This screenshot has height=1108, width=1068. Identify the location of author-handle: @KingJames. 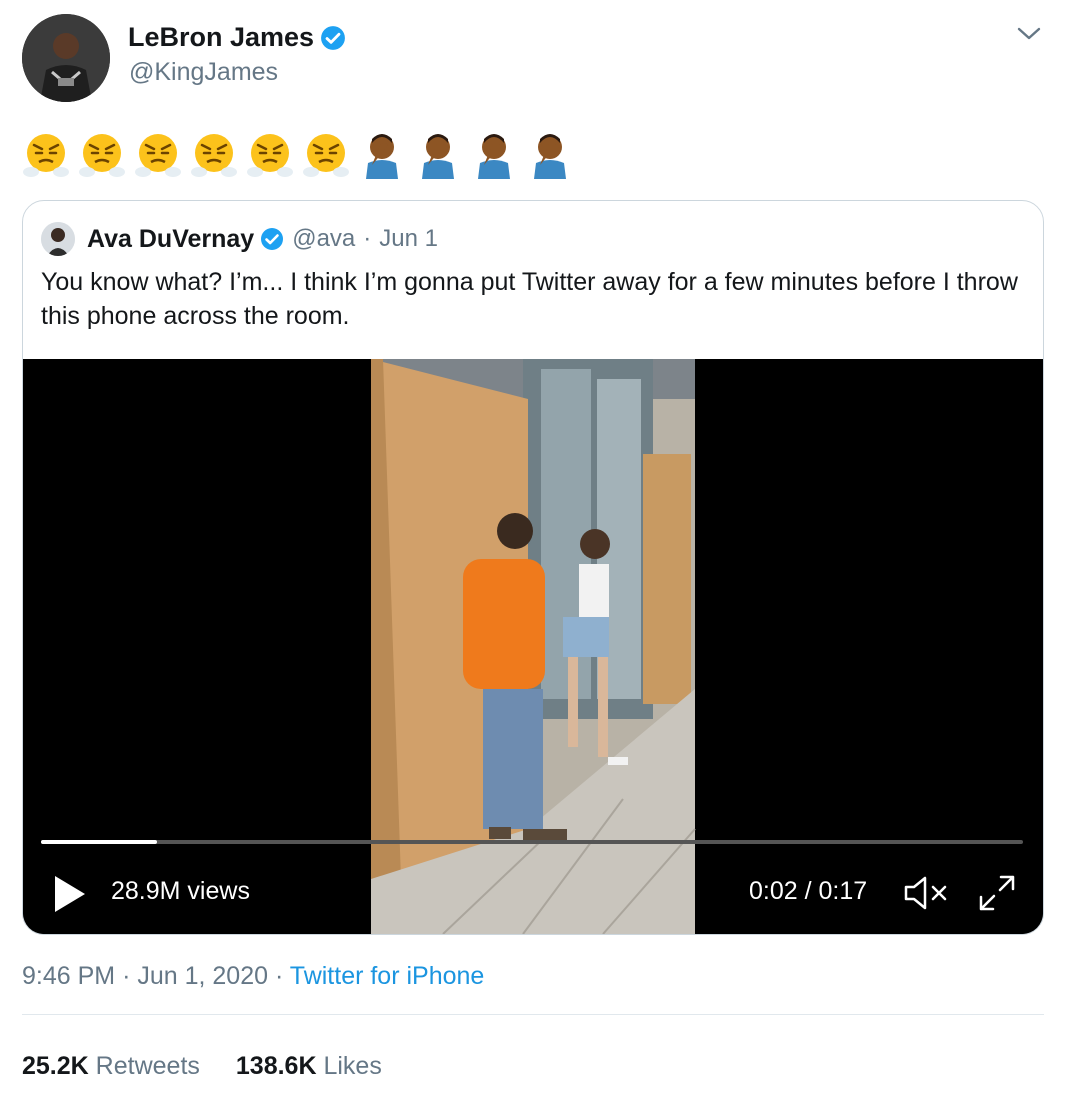
(203, 72).